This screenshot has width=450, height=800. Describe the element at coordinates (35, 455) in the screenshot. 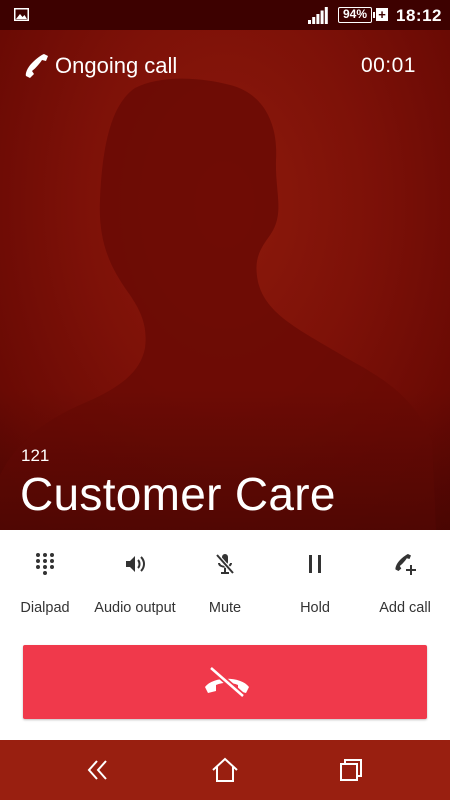

I see `caller-number: 121` at that location.